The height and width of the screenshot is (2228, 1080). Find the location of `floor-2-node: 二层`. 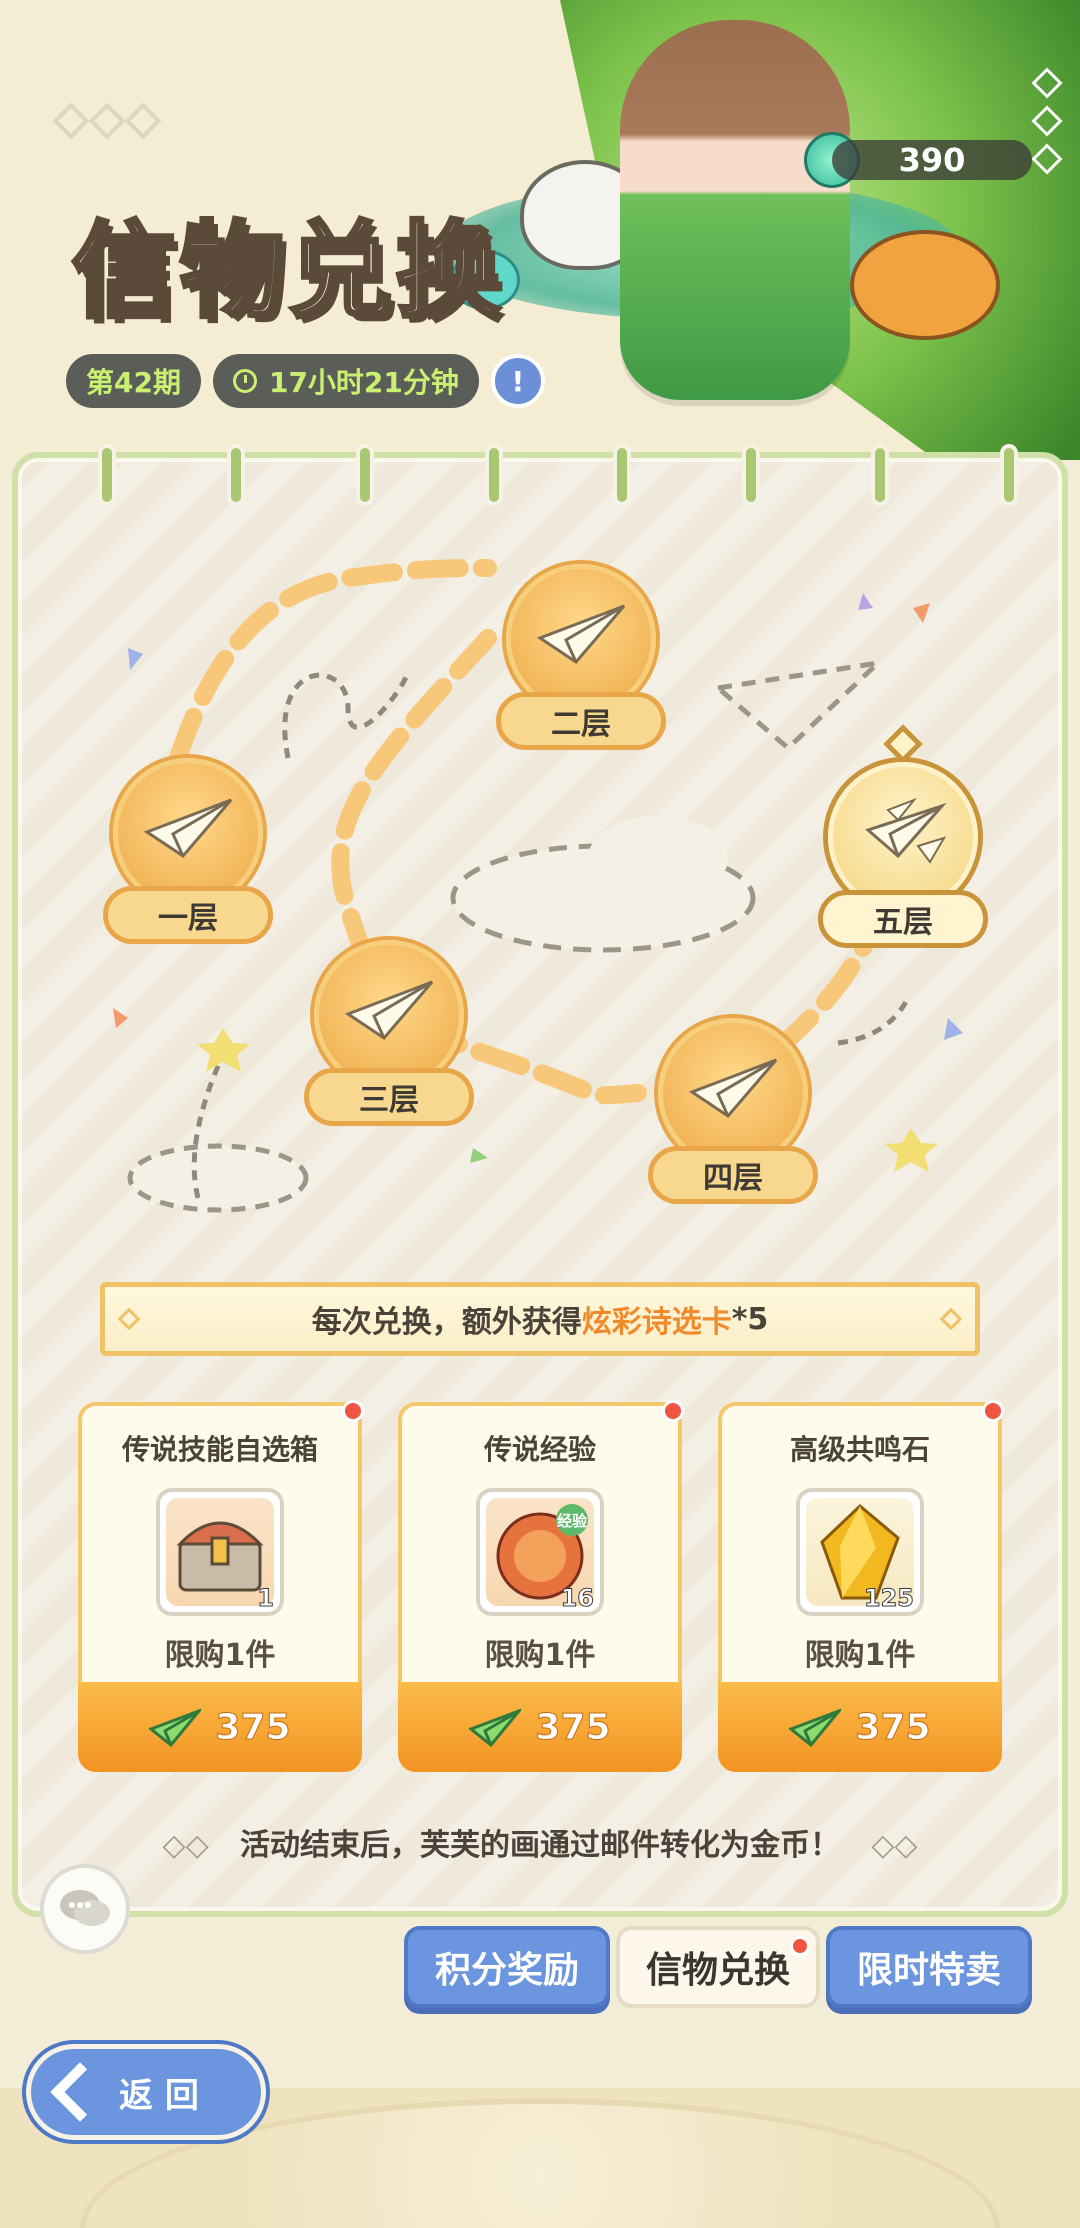

floor-2-node: 二层 is located at coordinates (581, 657).